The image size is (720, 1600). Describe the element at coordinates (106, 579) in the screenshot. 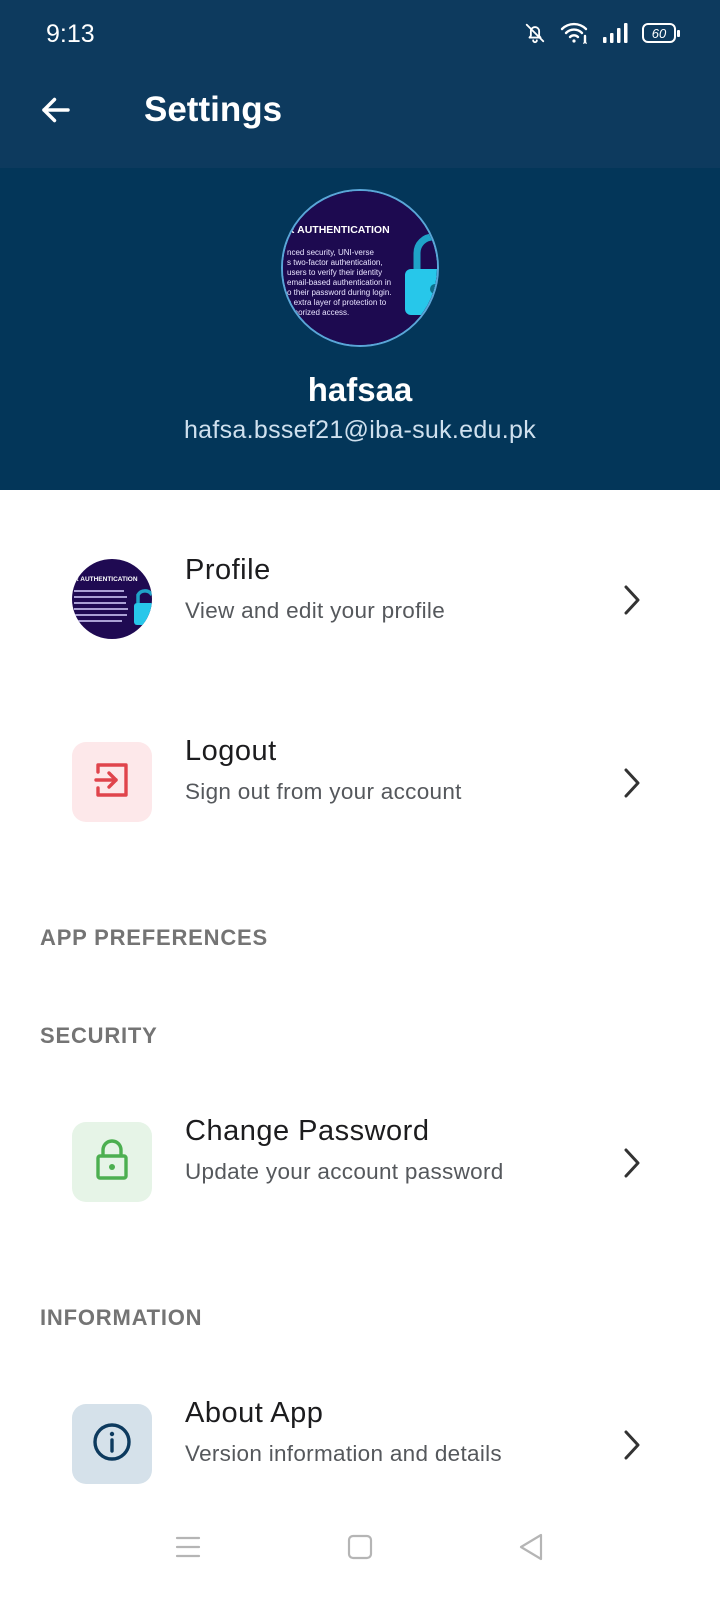

I see `svg-text: R AUTHENTICATION` at that location.